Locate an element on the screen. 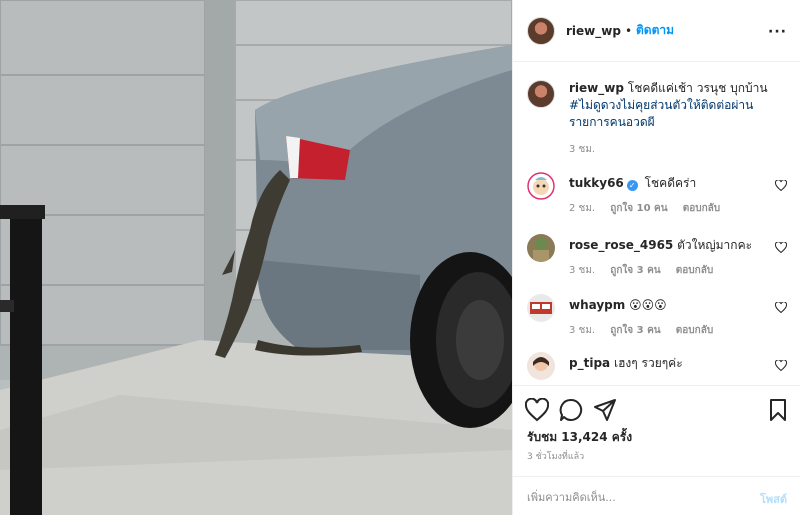  author-avatar is located at coordinates (541, 30).